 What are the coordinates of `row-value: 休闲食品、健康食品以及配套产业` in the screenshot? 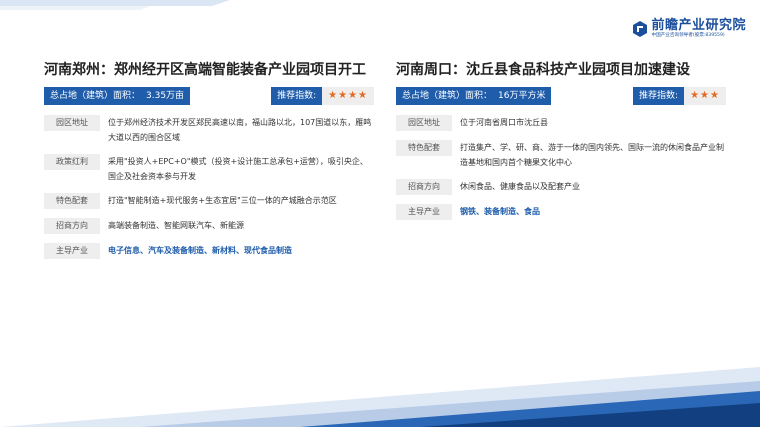 It's located at (520, 186).